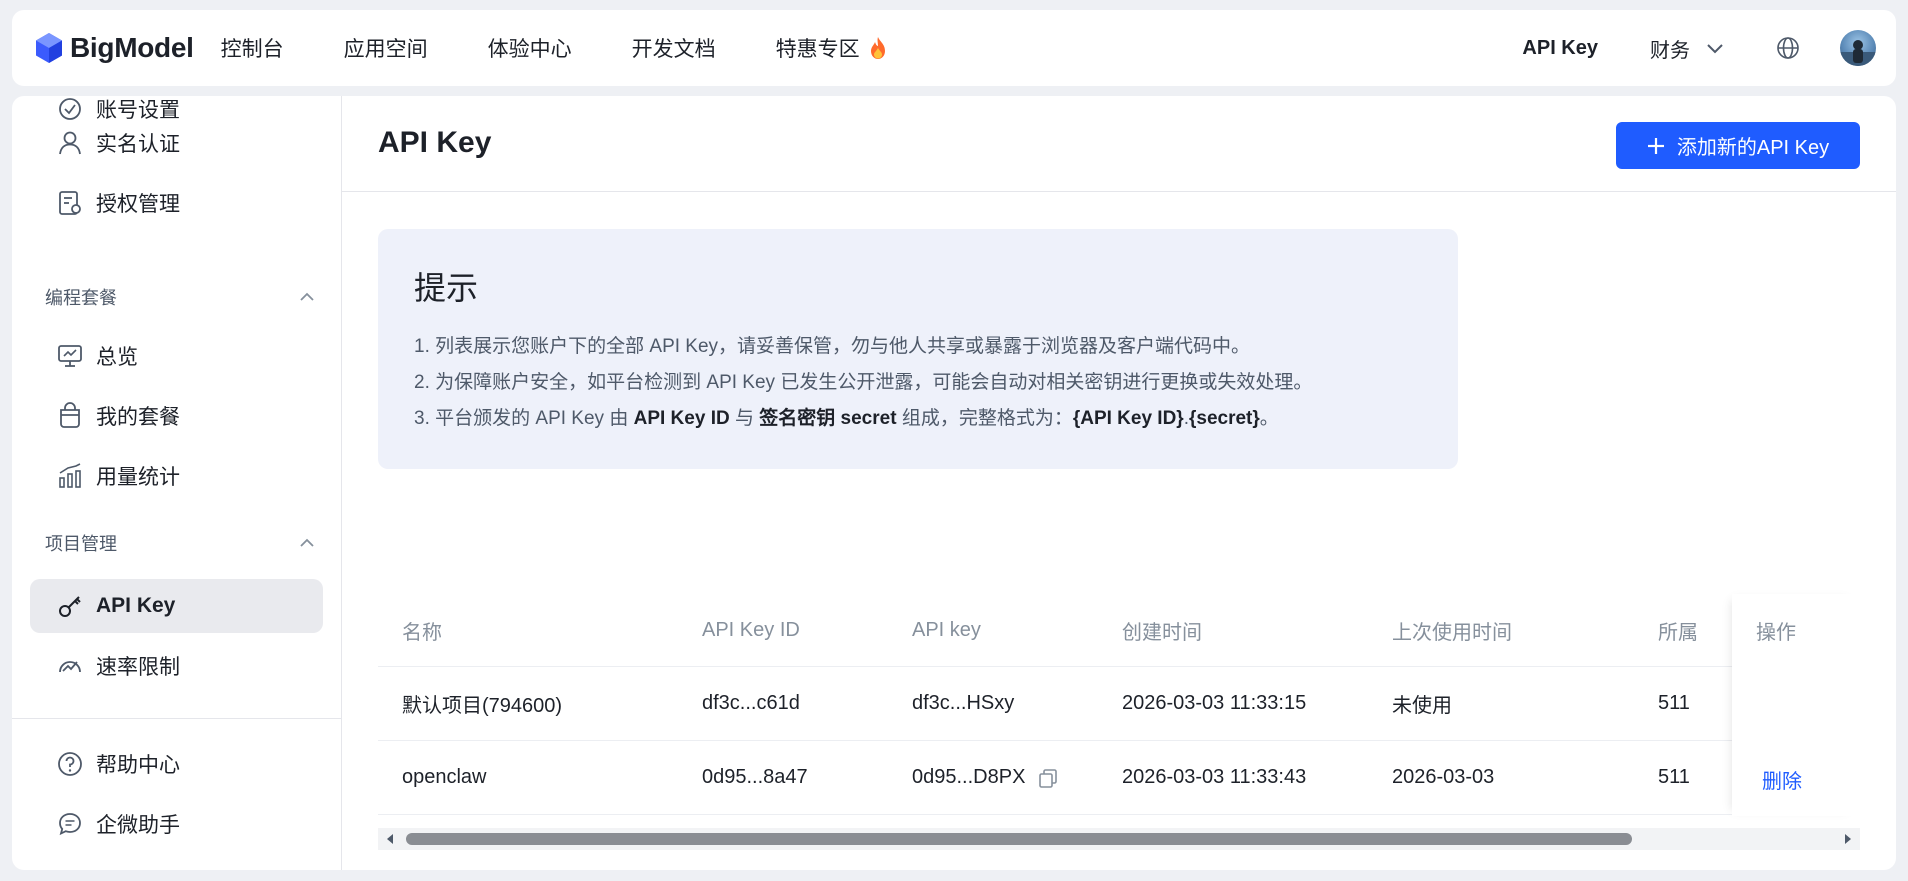 The height and width of the screenshot is (881, 1908). Describe the element at coordinates (70, 143) in the screenshot. I see `user-icon` at that location.